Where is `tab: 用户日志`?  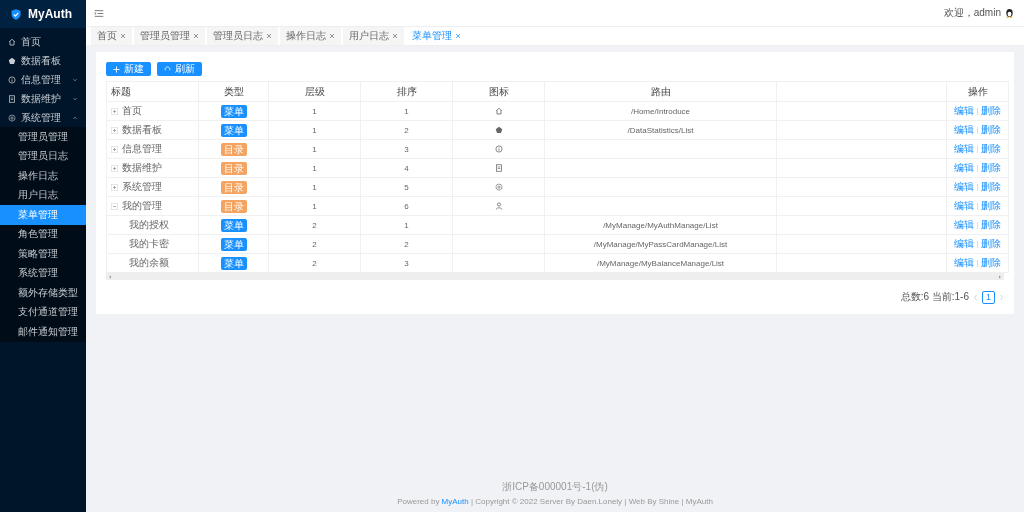 tab: 用户日志 is located at coordinates (373, 36).